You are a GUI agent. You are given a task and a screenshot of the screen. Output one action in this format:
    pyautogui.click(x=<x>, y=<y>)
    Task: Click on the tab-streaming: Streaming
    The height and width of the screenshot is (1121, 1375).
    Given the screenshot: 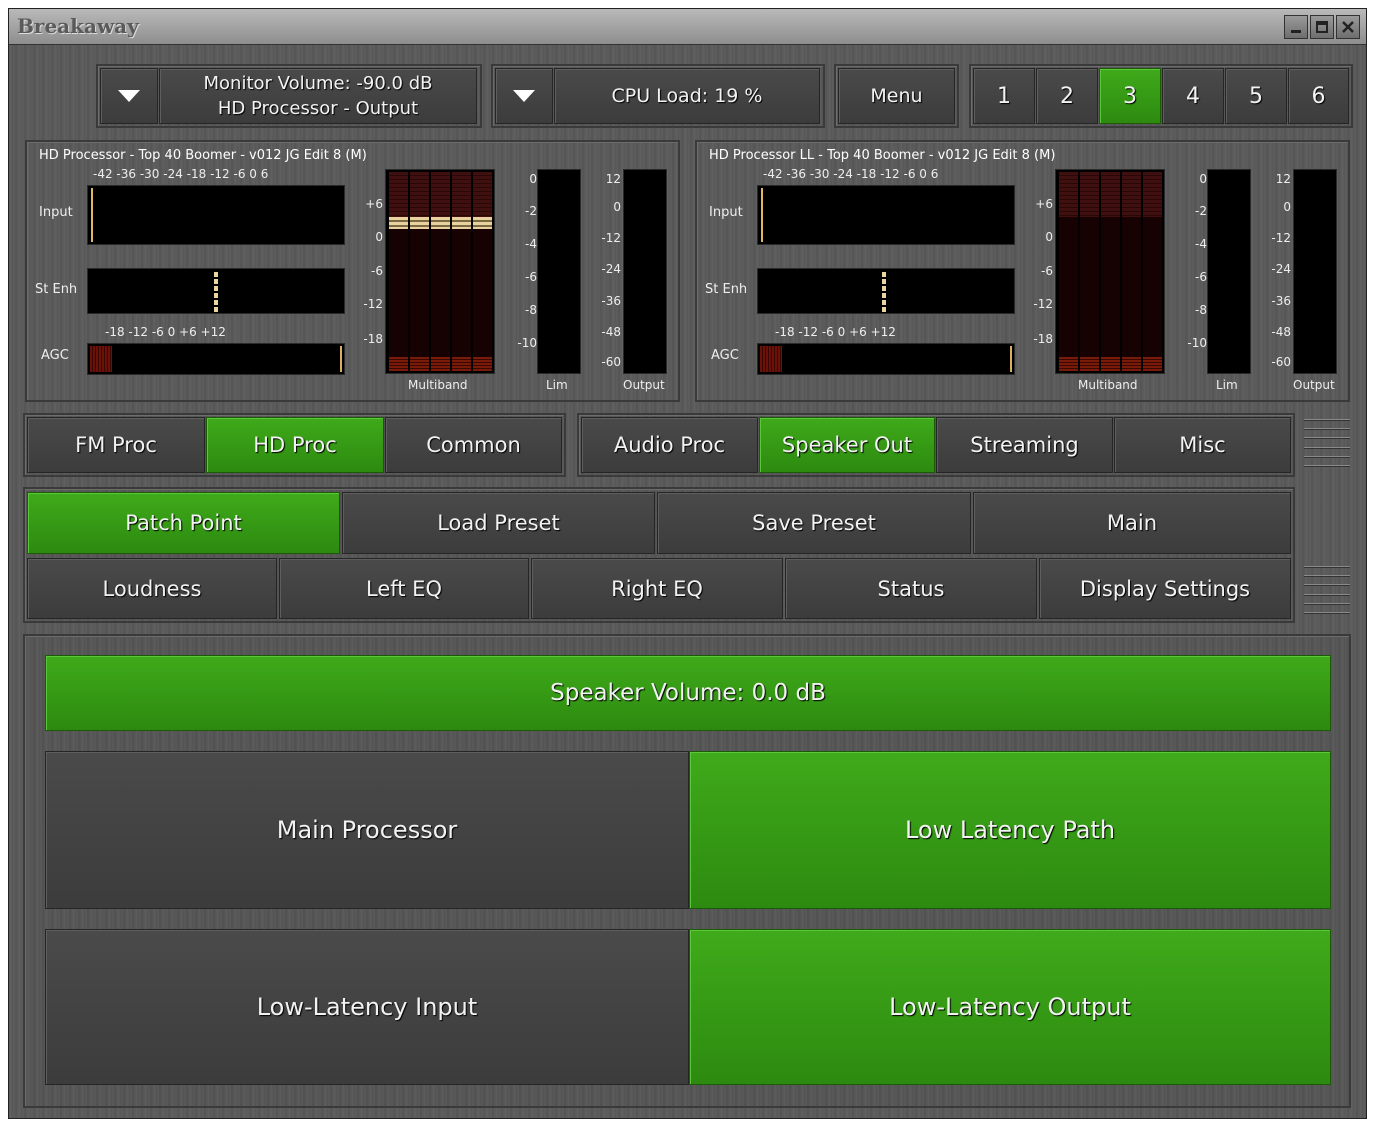 What is the action you would take?
    pyautogui.click(x=1024, y=445)
    